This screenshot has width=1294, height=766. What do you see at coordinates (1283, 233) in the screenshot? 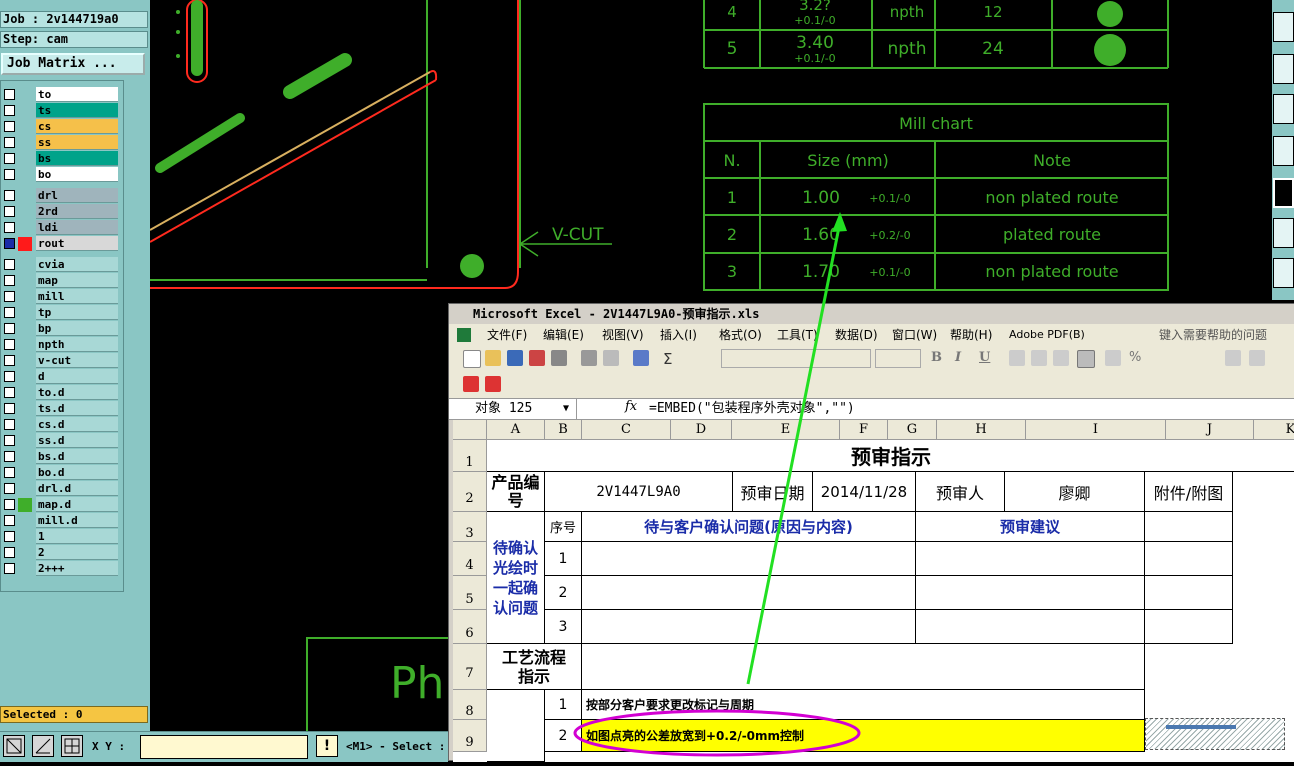
I see `connect-icon` at bounding box center [1283, 233].